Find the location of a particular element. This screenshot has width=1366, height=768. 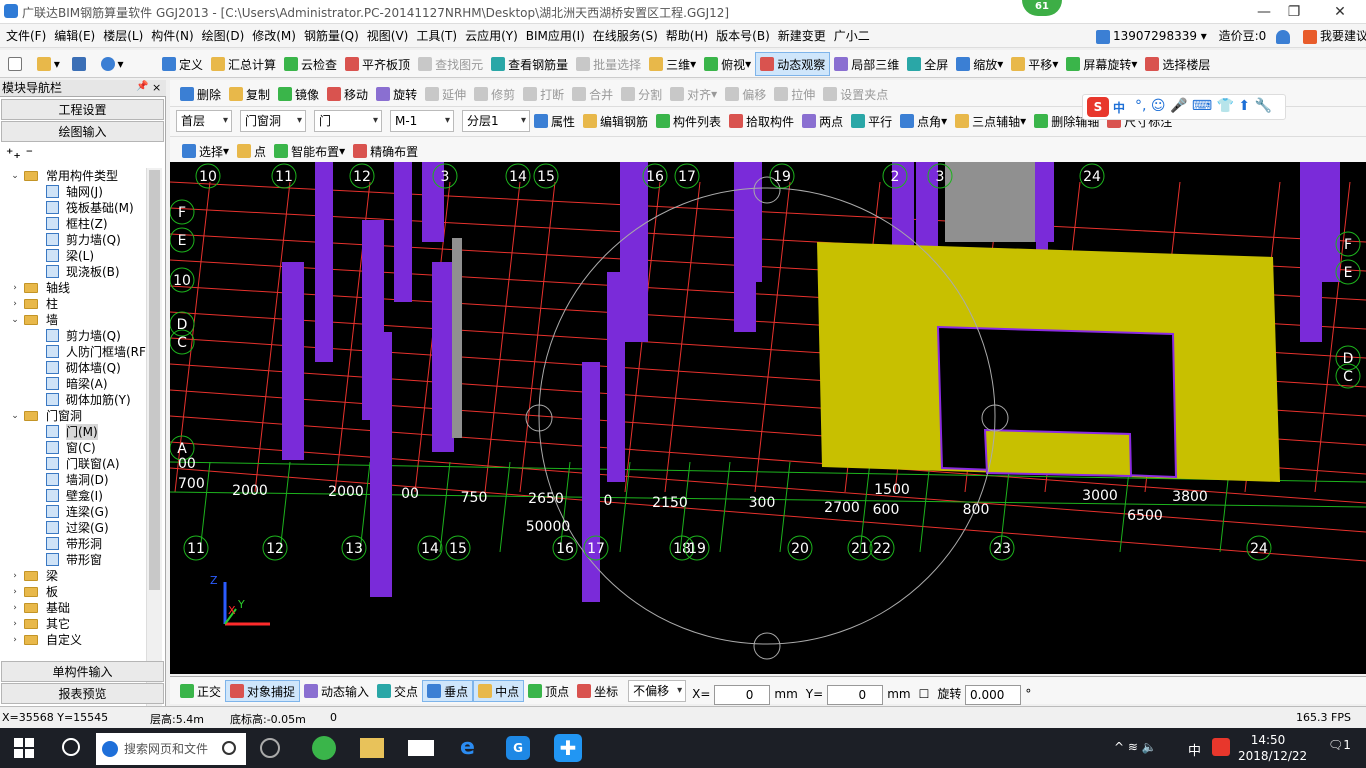

expand-all-icon: ⁺₊ ⁻ is located at coordinates (19, 154).